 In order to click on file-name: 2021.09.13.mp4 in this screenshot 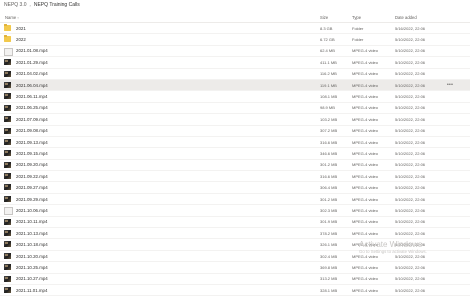, I will do `click(32, 142)`.